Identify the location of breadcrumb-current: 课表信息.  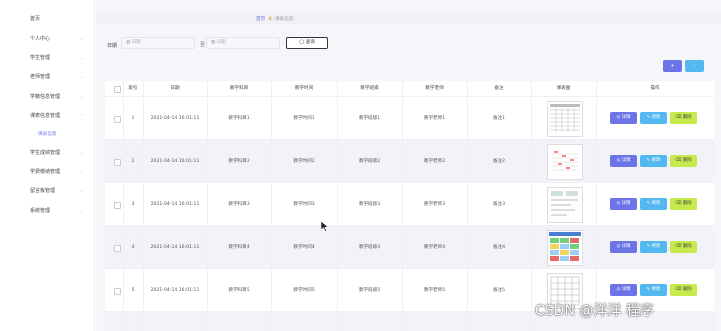
(284, 19).